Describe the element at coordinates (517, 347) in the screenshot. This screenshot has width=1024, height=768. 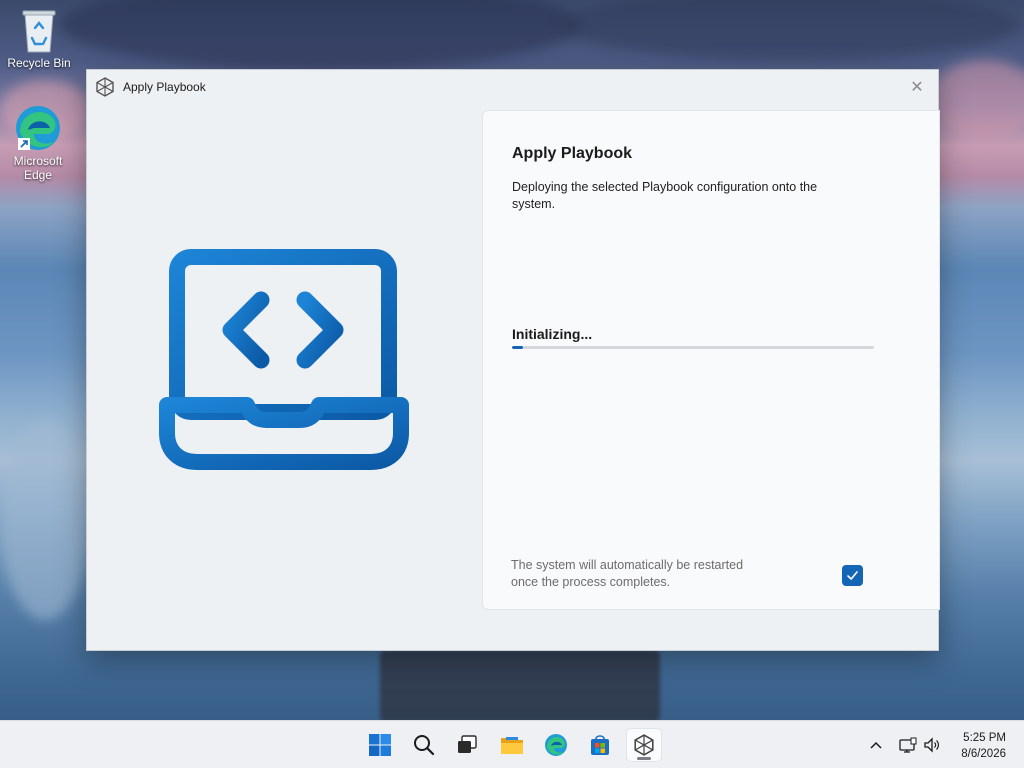
I see `progress-bar-fill` at that location.